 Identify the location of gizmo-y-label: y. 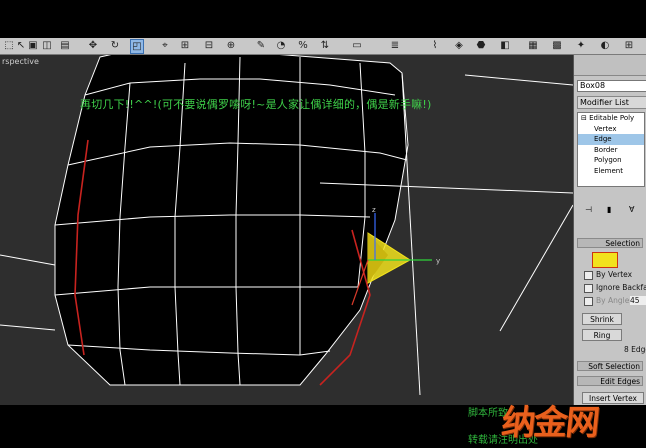
(438, 261).